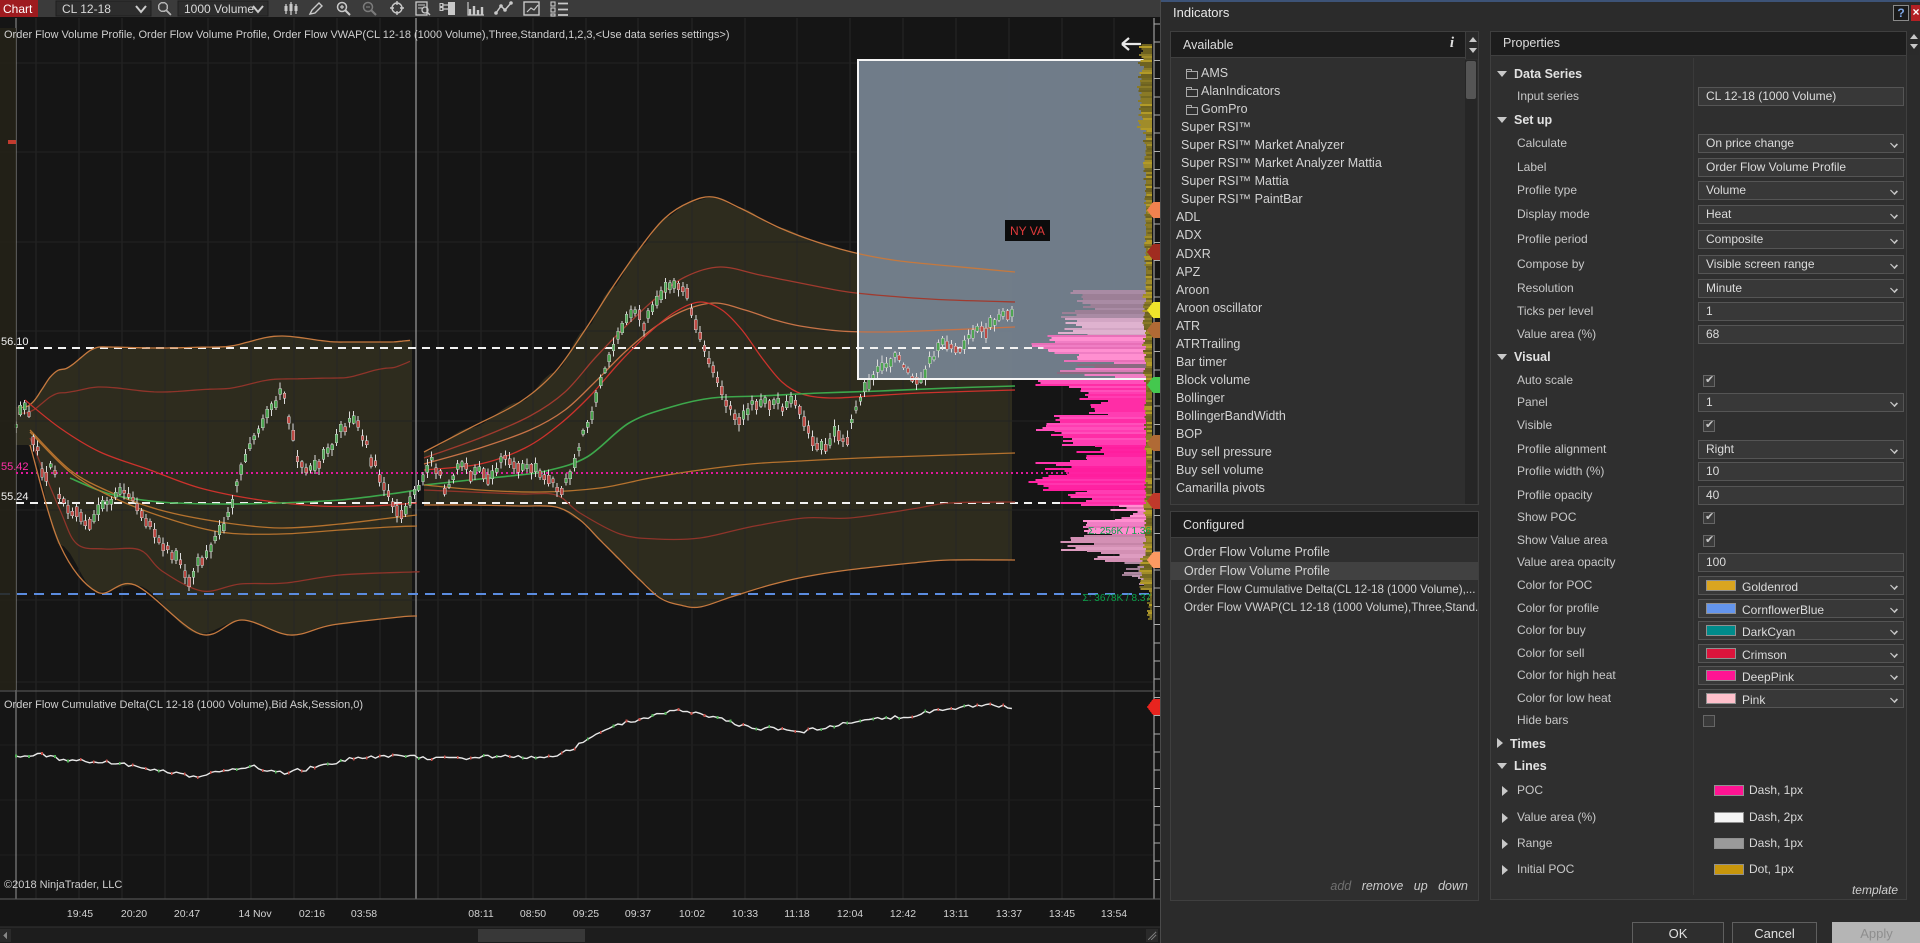 The height and width of the screenshot is (943, 1920). I want to click on svg-text: 13:37, so click(1009, 914).